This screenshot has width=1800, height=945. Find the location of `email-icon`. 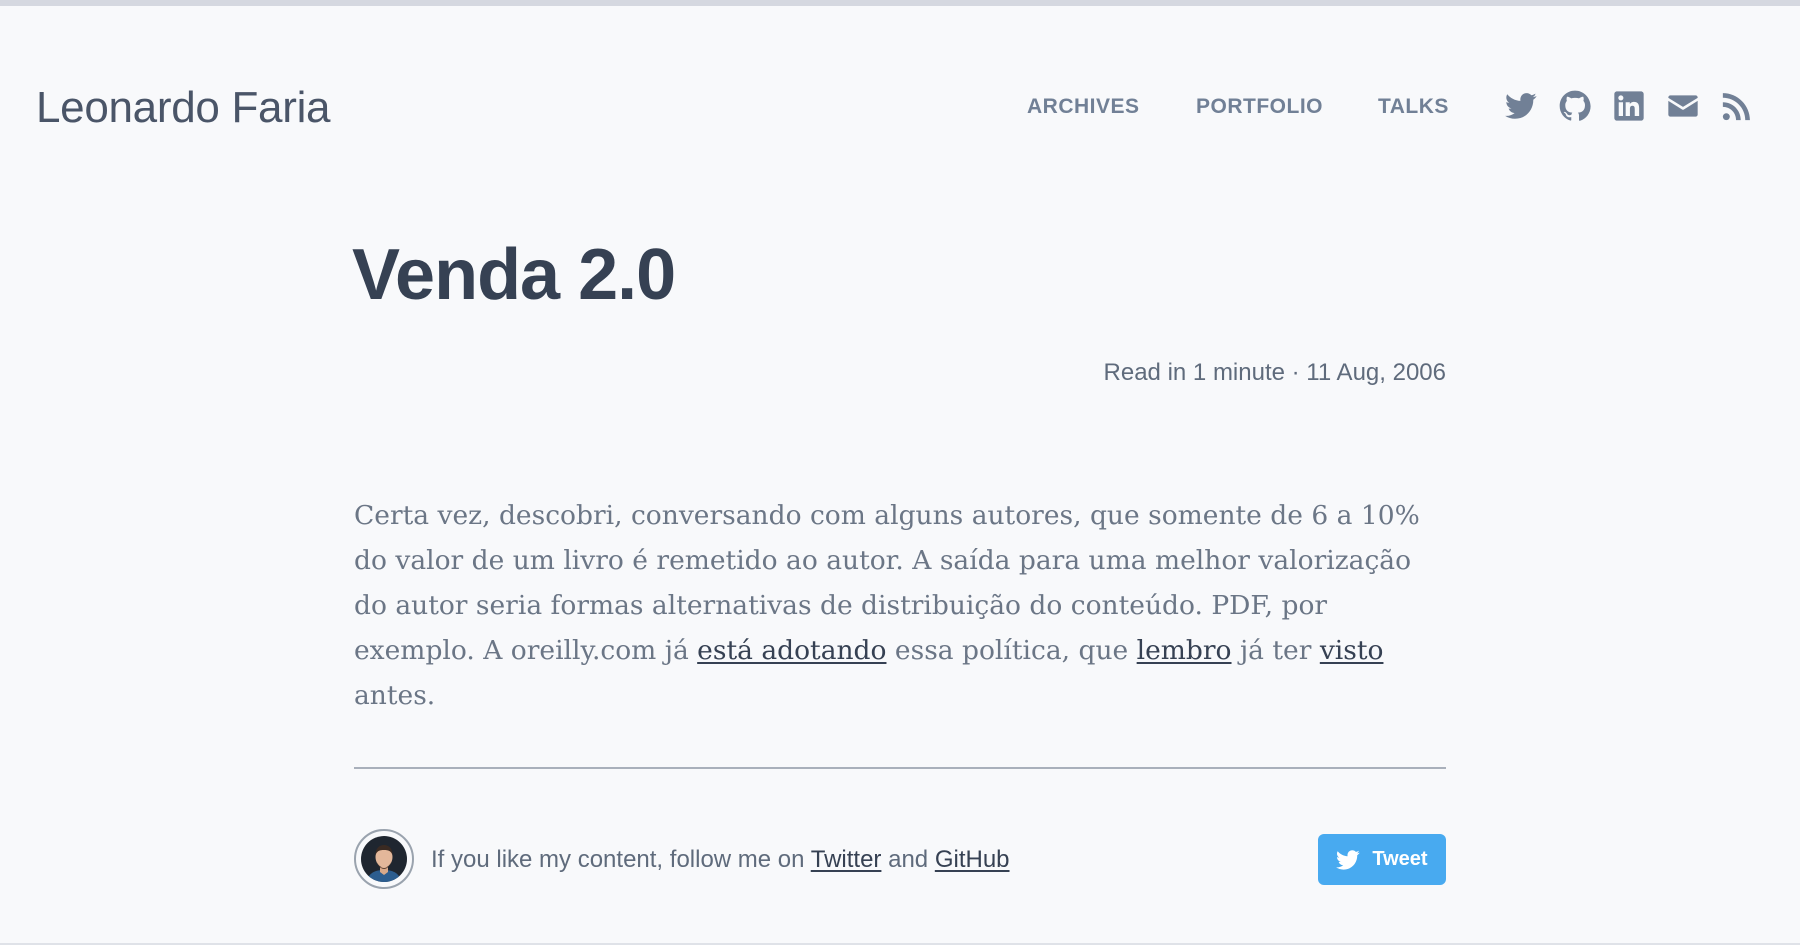

email-icon is located at coordinates (1683, 106).